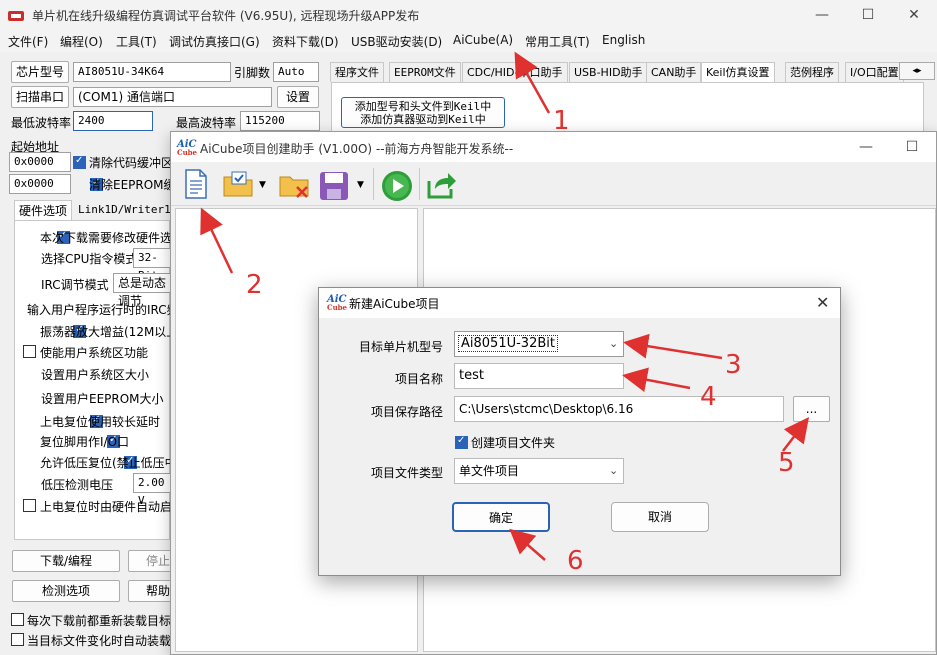 The height and width of the screenshot is (655, 937). Describe the element at coordinates (733, 365) in the screenshot. I see `annotation-label-3: 3` at that location.